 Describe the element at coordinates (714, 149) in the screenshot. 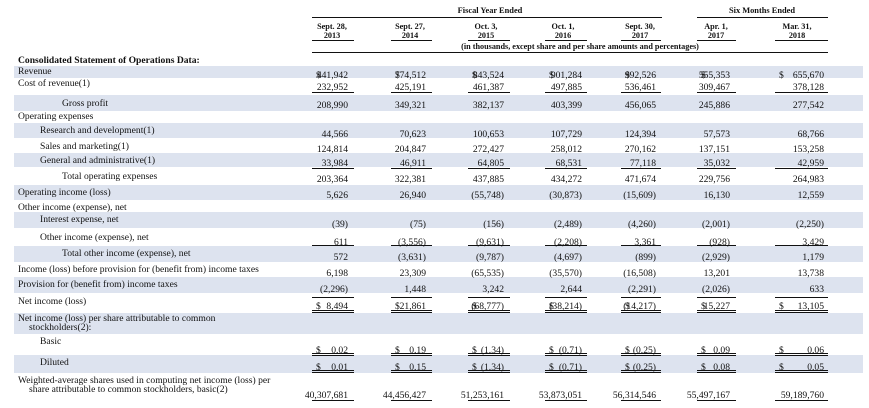

I see `cell-value: 137,151` at that location.